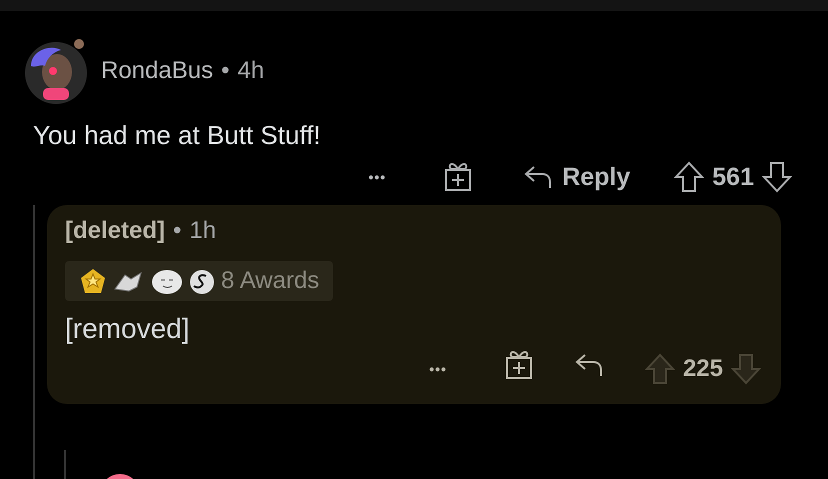 The height and width of the screenshot is (479, 828). Describe the element at coordinates (115, 231) in the screenshot. I see `username: [deleted]` at that location.